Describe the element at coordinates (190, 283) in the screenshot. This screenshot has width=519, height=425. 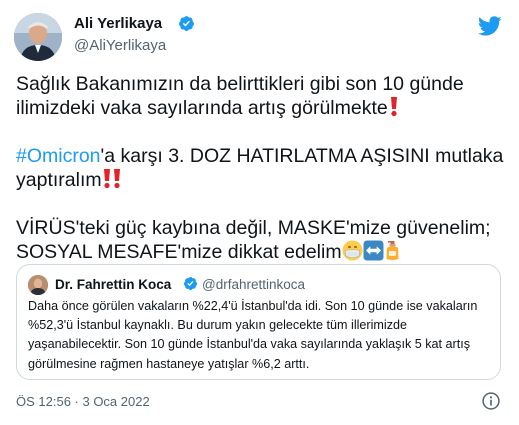
I see `quoted-verified-badge-icon` at that location.